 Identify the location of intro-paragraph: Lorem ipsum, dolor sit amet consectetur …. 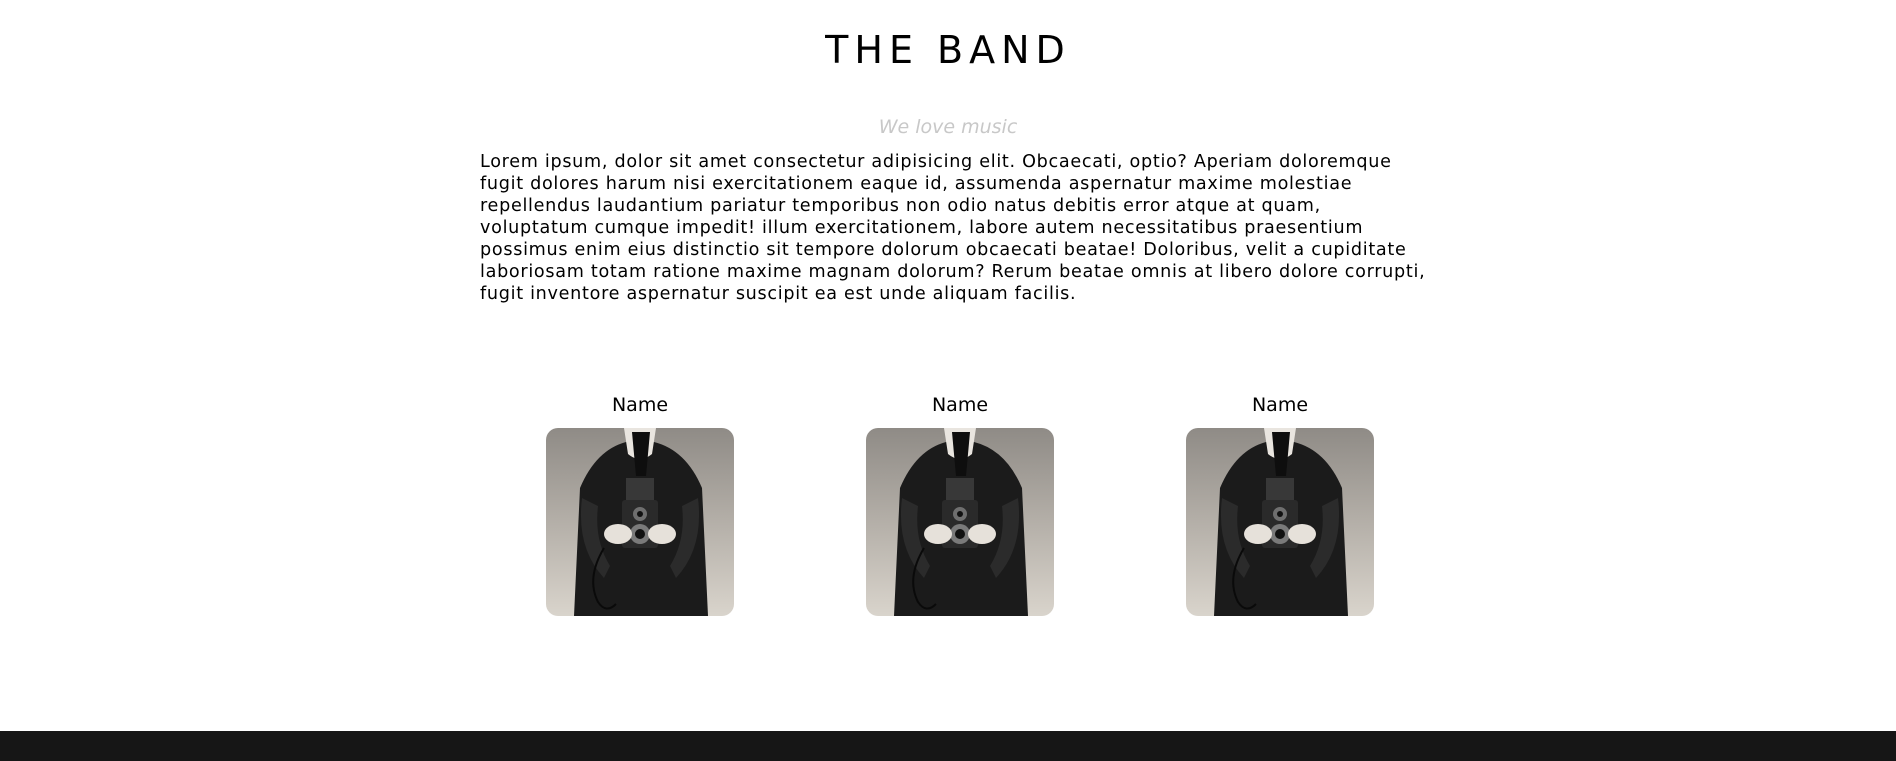
(953, 228).